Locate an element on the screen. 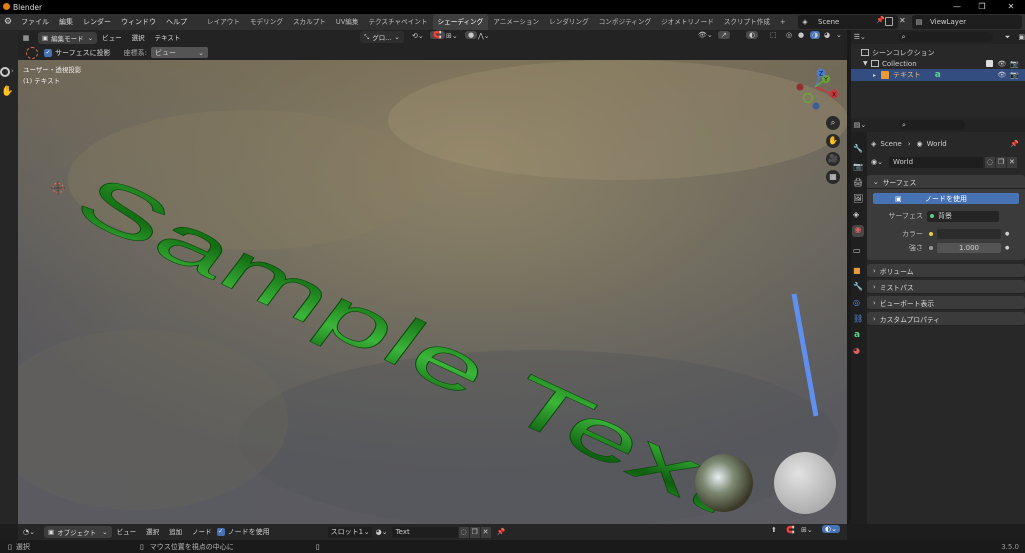 Image resolution: width=1025 pixels, height=553 pixels. tab-shading: シェーディング is located at coordinates (460, 22).